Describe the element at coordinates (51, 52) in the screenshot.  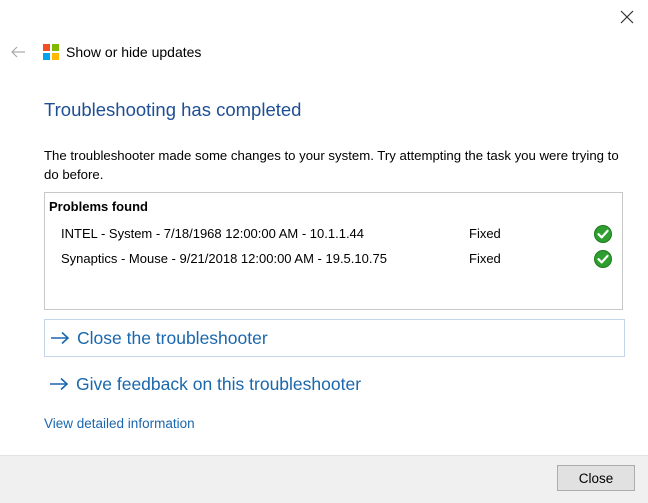
I see `windows-logo-icon` at that location.